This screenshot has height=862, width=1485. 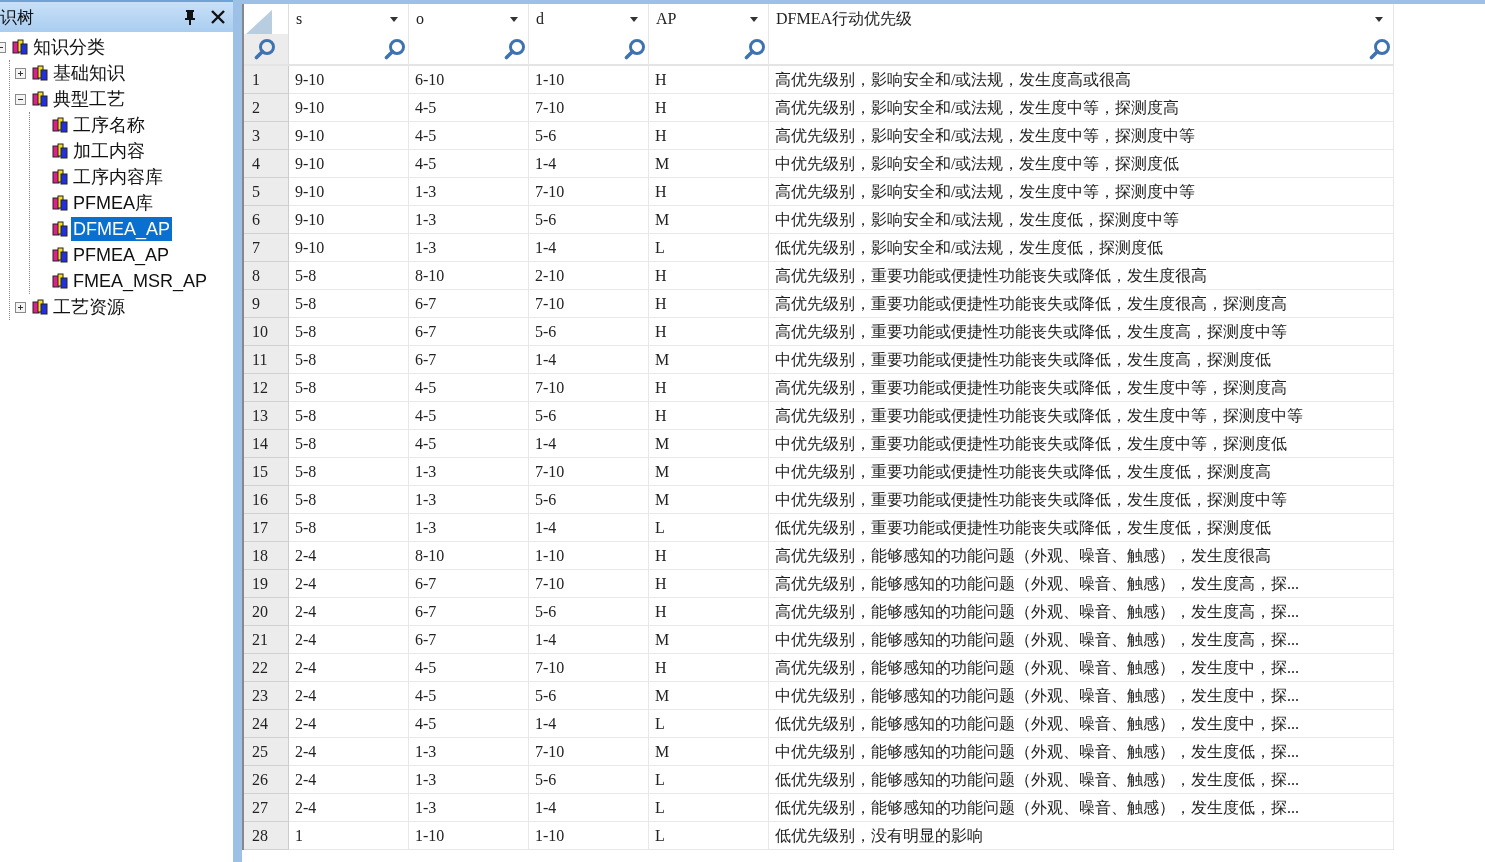 What do you see at coordinates (266, 668) in the screenshot?
I see `row-number: 22` at bounding box center [266, 668].